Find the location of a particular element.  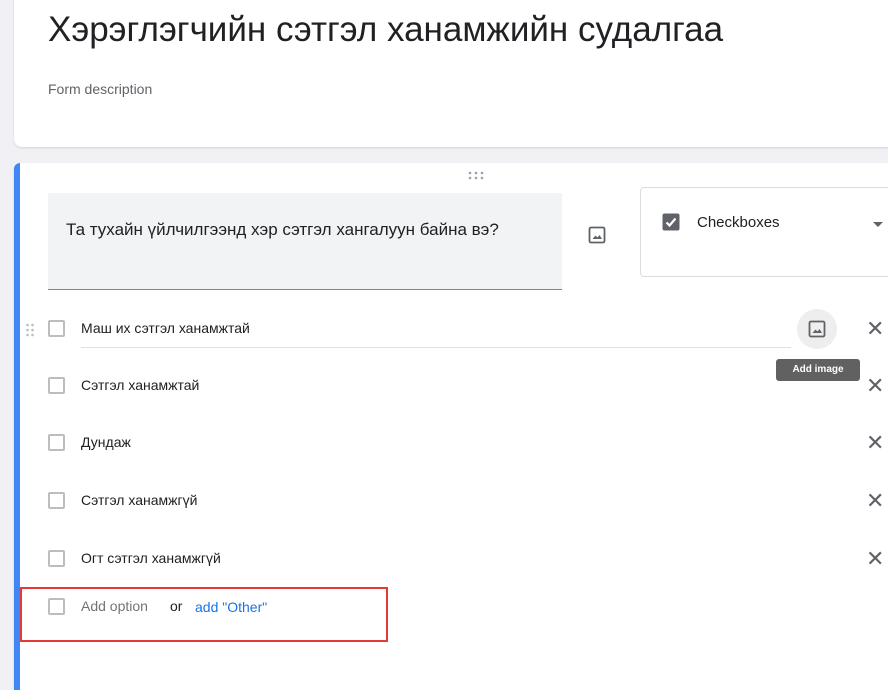

add-image-button is located at coordinates (817, 329).